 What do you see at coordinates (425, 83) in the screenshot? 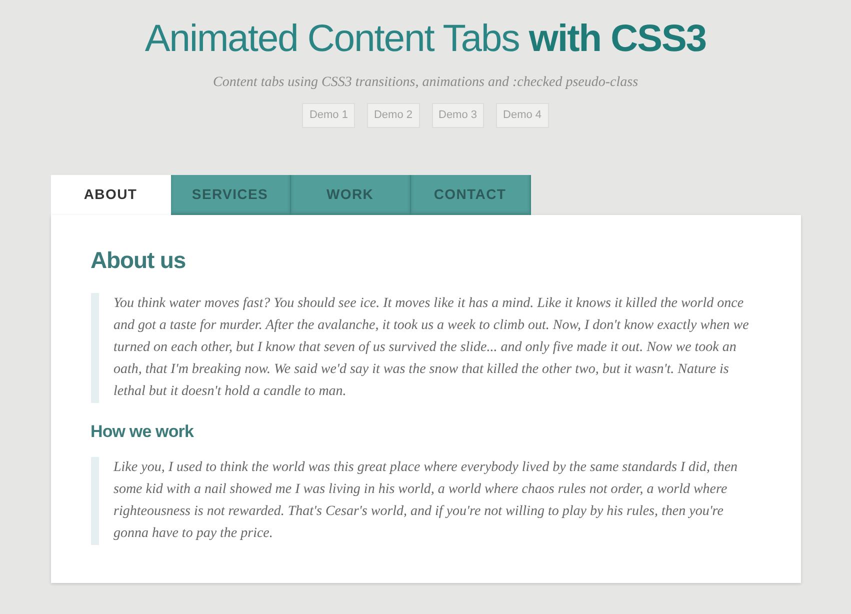
I see `subtitle: Content tabs using CSS3 transitions, animations and :checked pseudo-class` at bounding box center [425, 83].